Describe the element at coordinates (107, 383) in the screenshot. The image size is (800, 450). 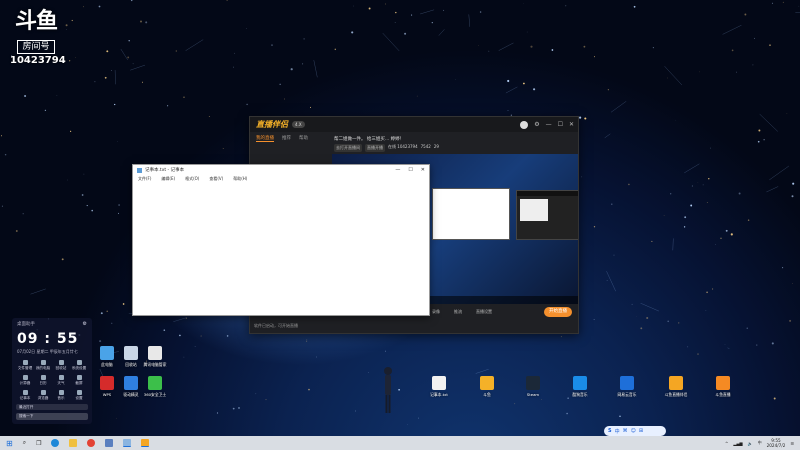
I see `wps-icon` at that location.